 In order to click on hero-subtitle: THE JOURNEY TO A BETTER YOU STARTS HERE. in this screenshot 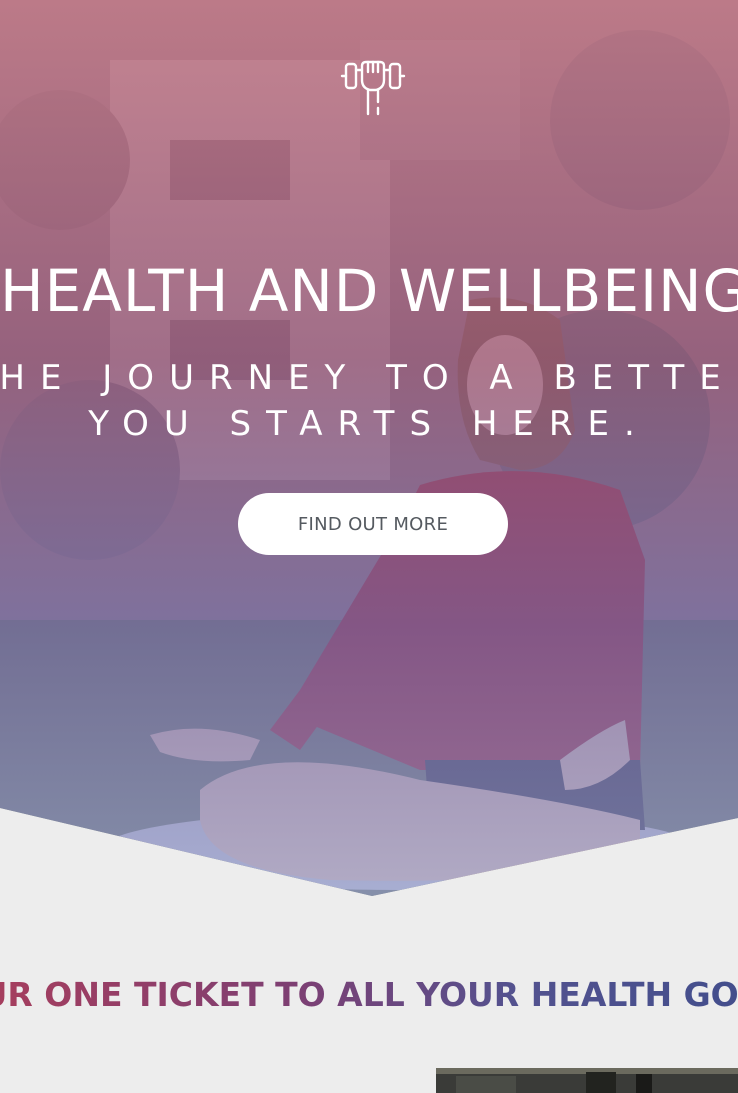, I will do `click(369, 401)`.